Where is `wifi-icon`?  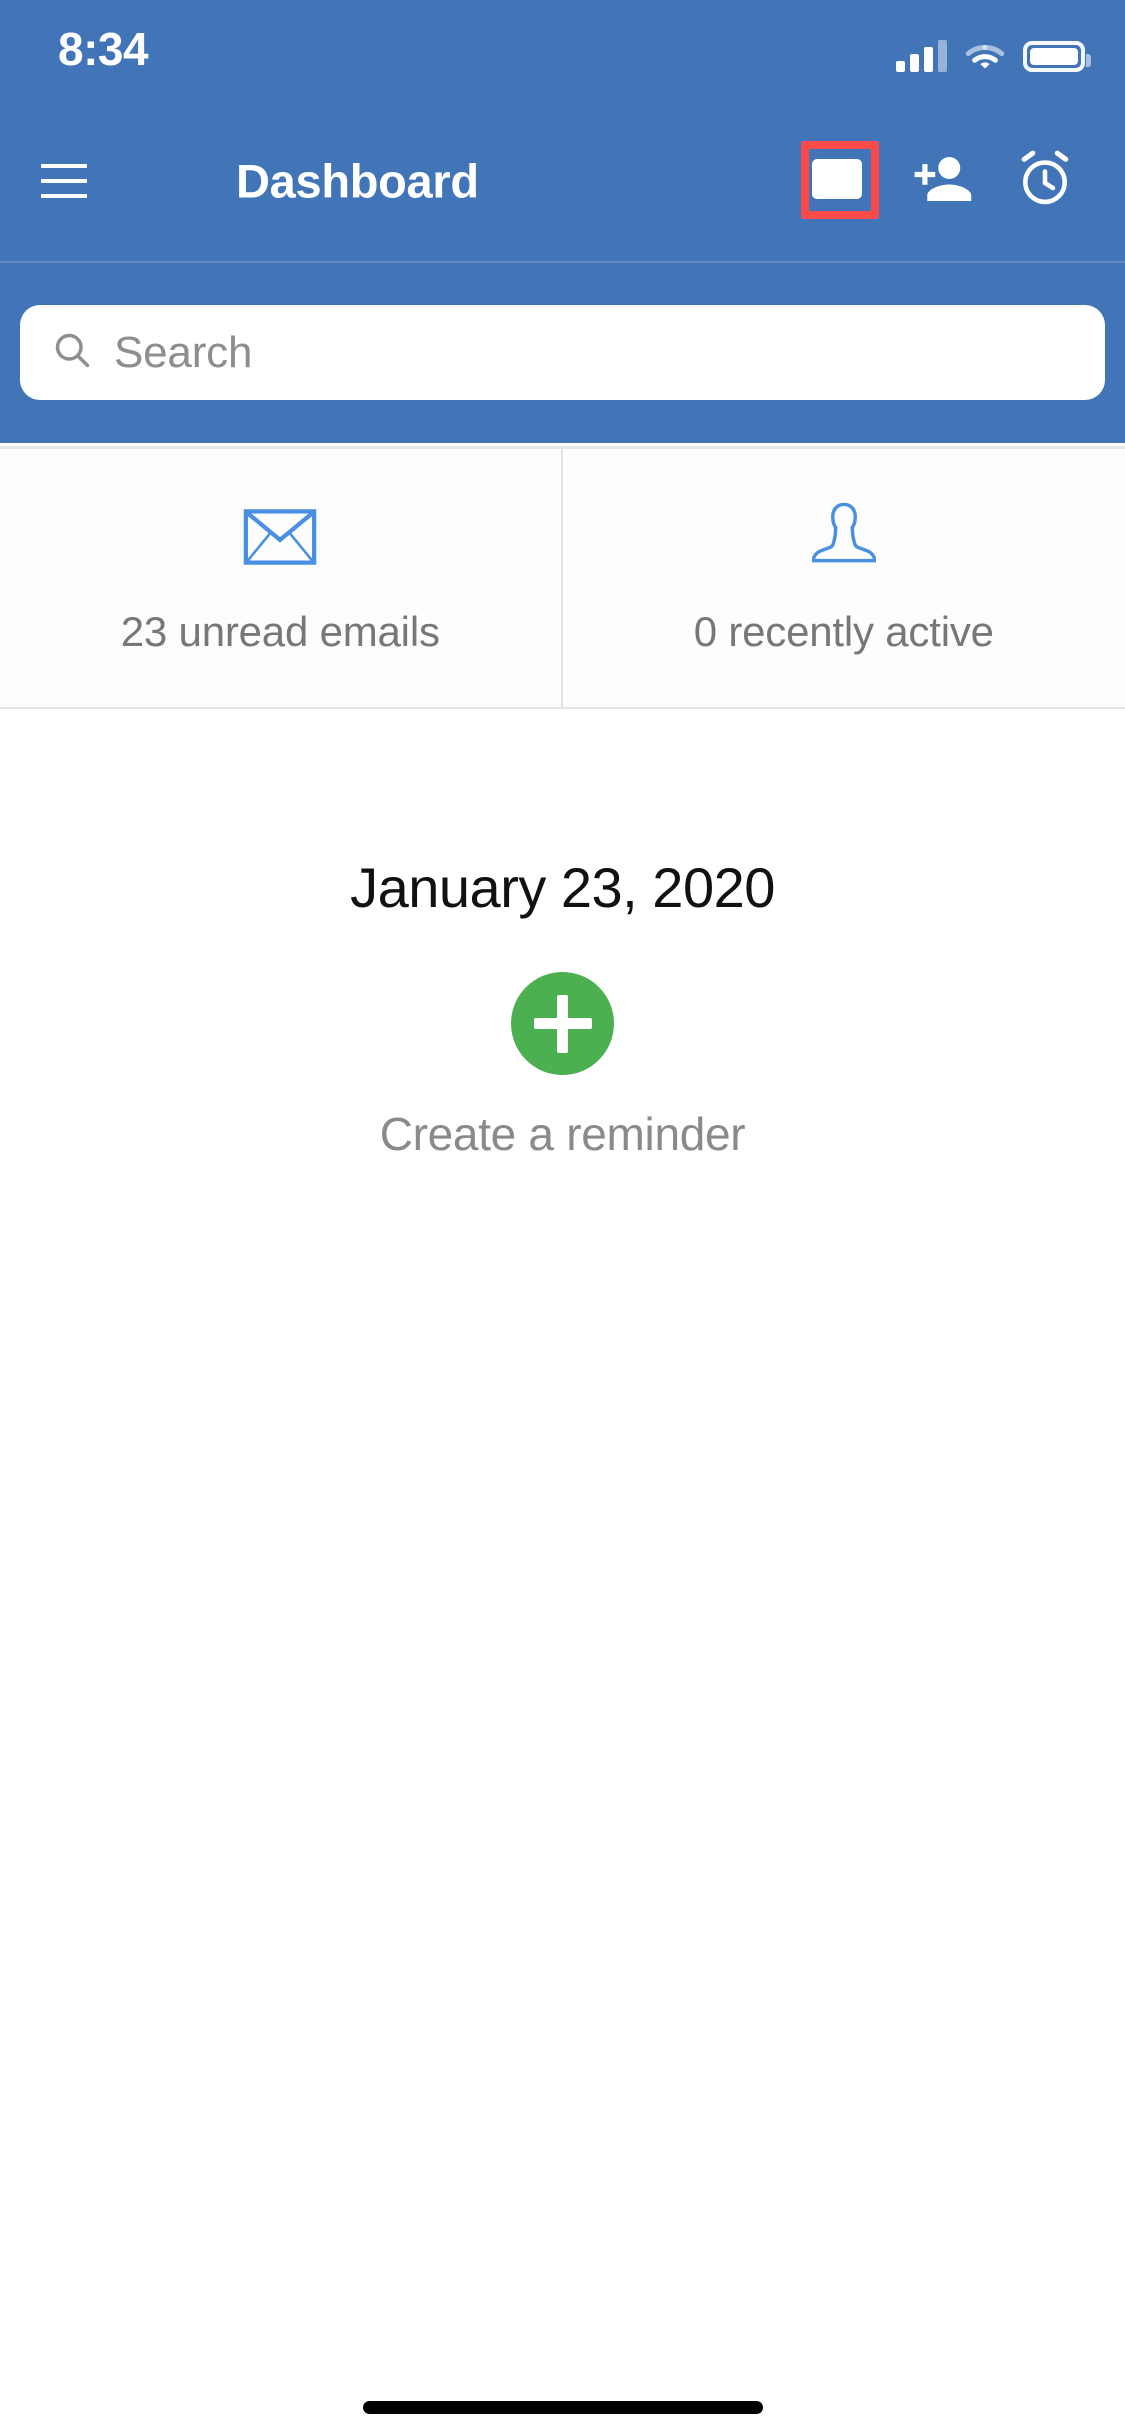 wifi-icon is located at coordinates (985, 56).